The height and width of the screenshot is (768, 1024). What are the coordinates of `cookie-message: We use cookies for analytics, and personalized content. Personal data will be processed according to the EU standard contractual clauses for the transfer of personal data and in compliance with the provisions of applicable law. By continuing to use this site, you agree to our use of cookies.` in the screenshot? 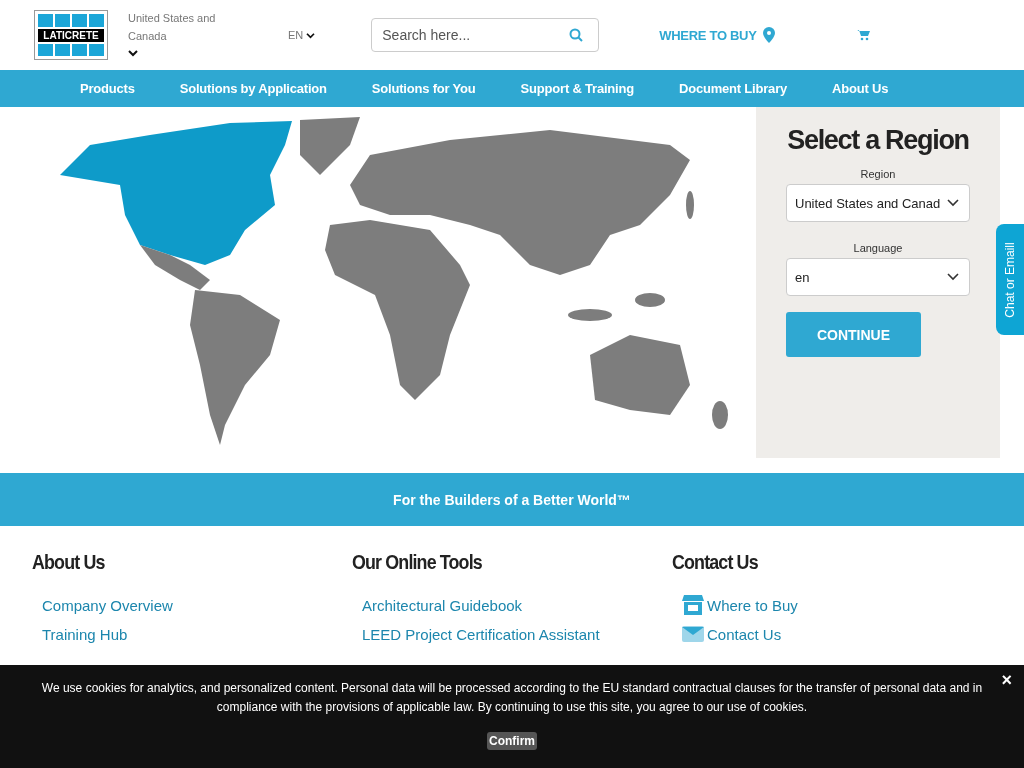 It's located at (512, 698).